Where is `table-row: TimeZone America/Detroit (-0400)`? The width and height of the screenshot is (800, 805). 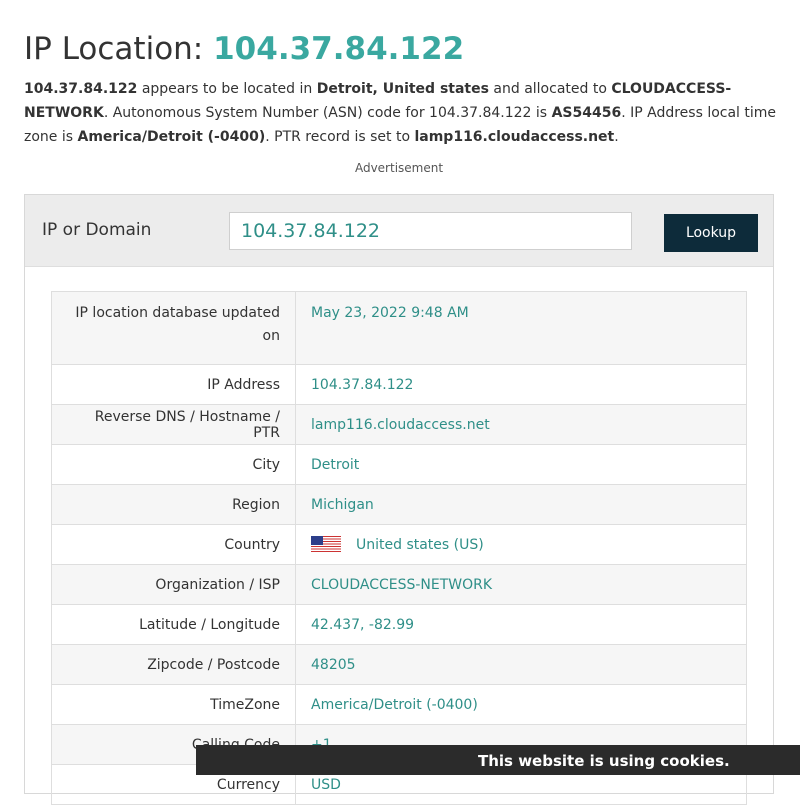 table-row: TimeZone America/Detroit (-0400) is located at coordinates (399, 704).